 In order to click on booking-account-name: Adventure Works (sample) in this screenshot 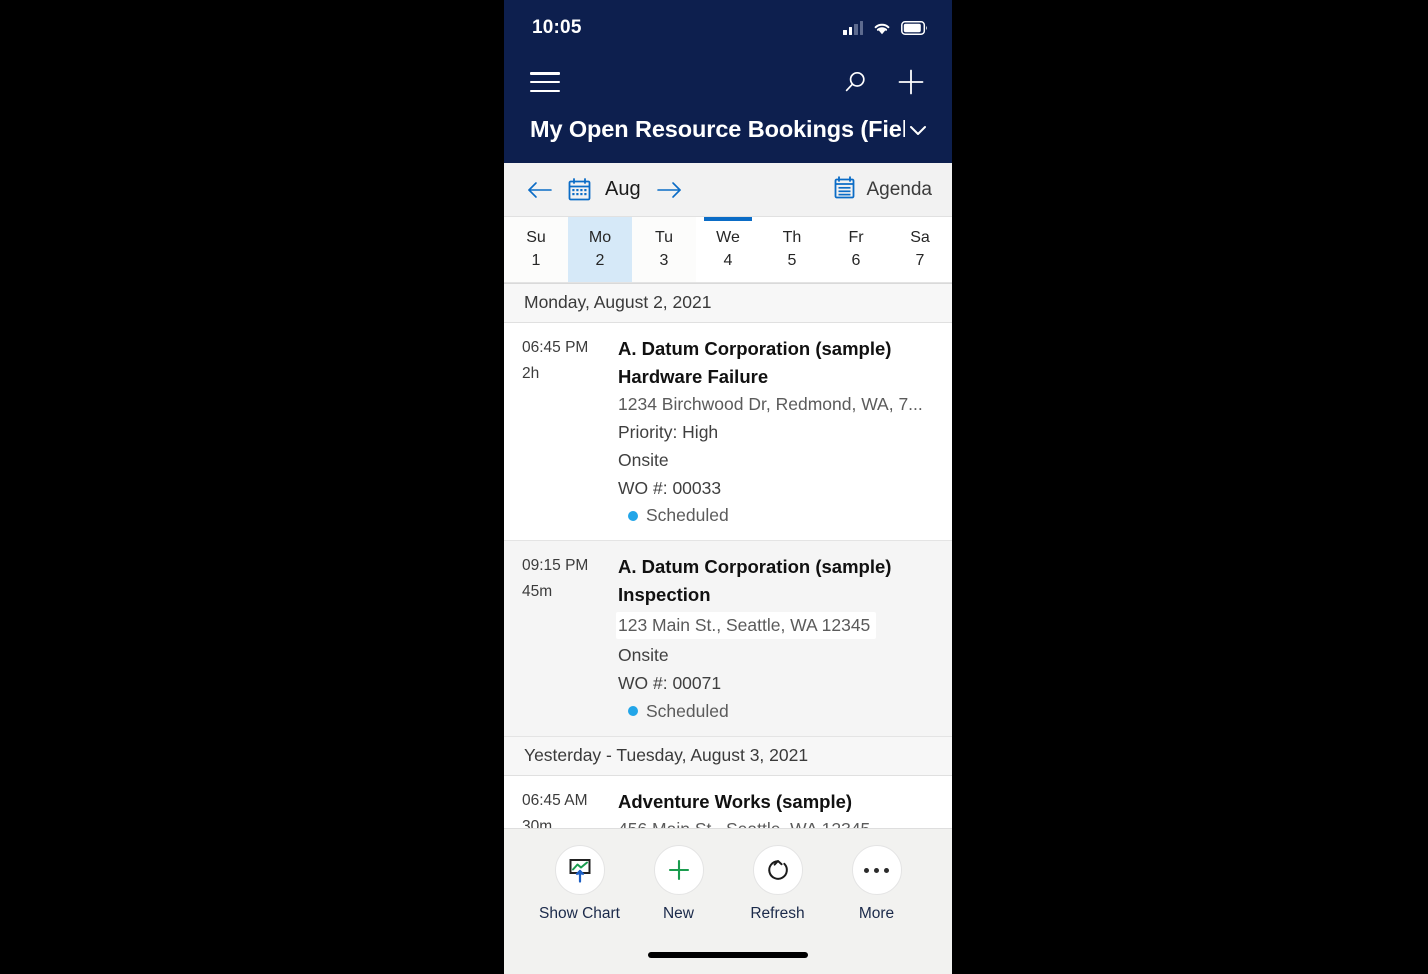, I will do `click(735, 801)`.